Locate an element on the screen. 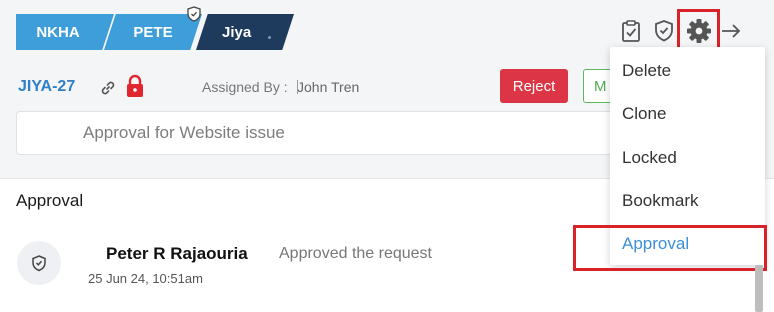 The image size is (774, 312). menu-item-clone: Clone is located at coordinates (644, 114).